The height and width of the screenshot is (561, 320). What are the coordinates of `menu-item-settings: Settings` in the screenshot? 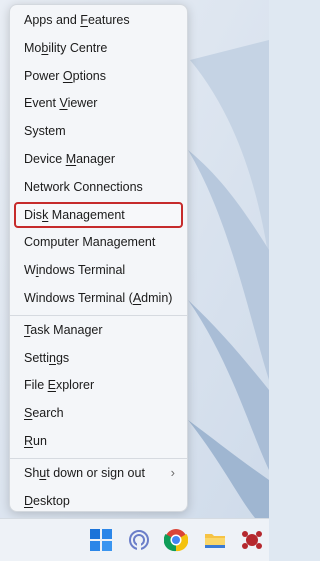 It's located at (98, 358).